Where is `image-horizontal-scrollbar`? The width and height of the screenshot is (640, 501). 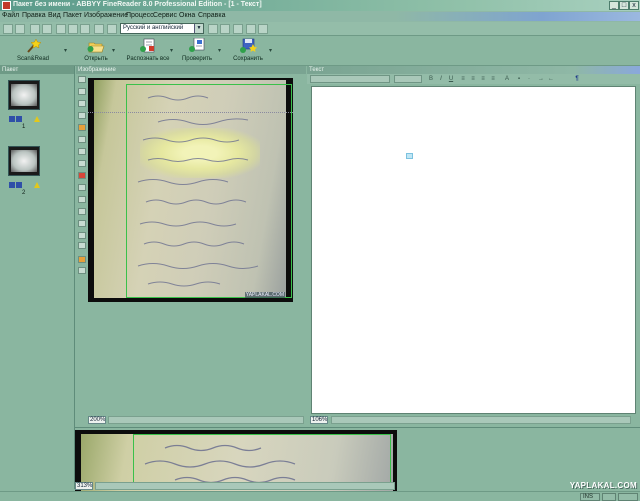 image-horizontal-scrollbar is located at coordinates (206, 420).